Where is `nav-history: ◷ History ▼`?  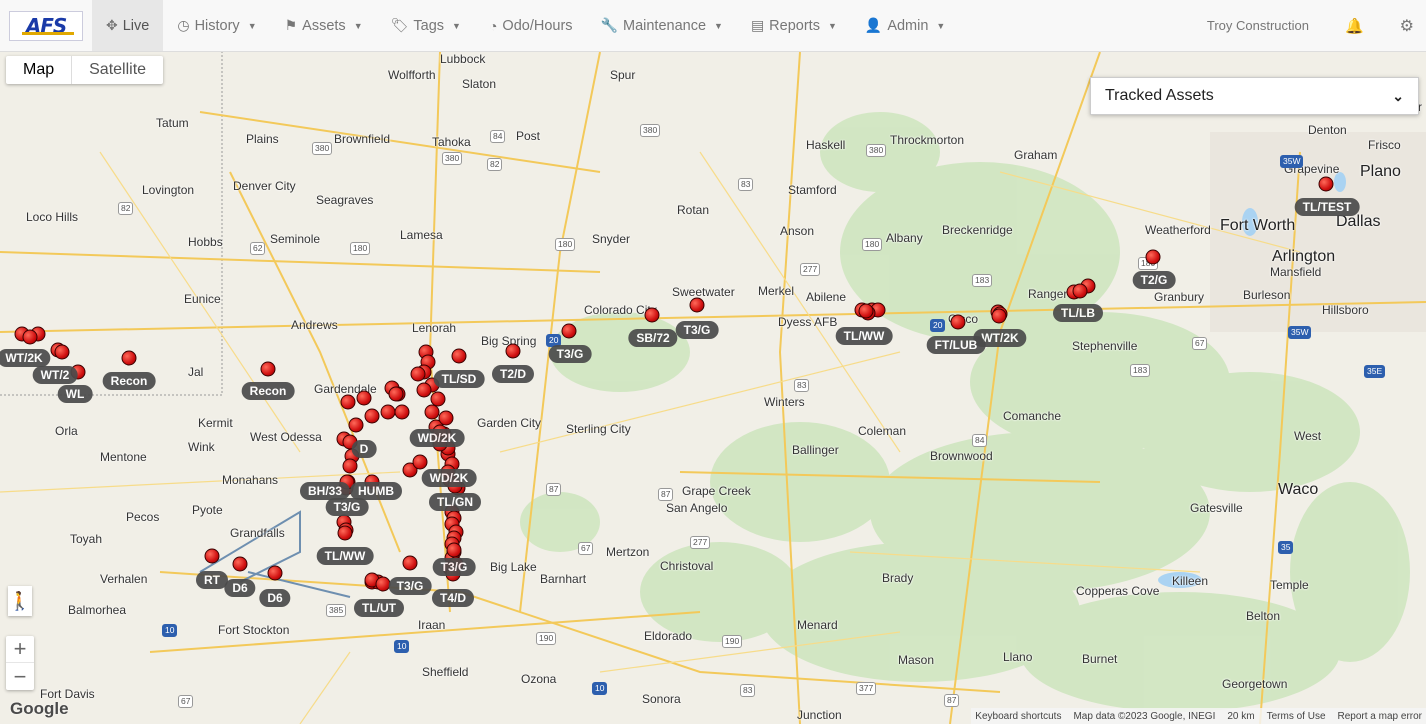
nav-history: ◷ History ▼ is located at coordinates (216, 25).